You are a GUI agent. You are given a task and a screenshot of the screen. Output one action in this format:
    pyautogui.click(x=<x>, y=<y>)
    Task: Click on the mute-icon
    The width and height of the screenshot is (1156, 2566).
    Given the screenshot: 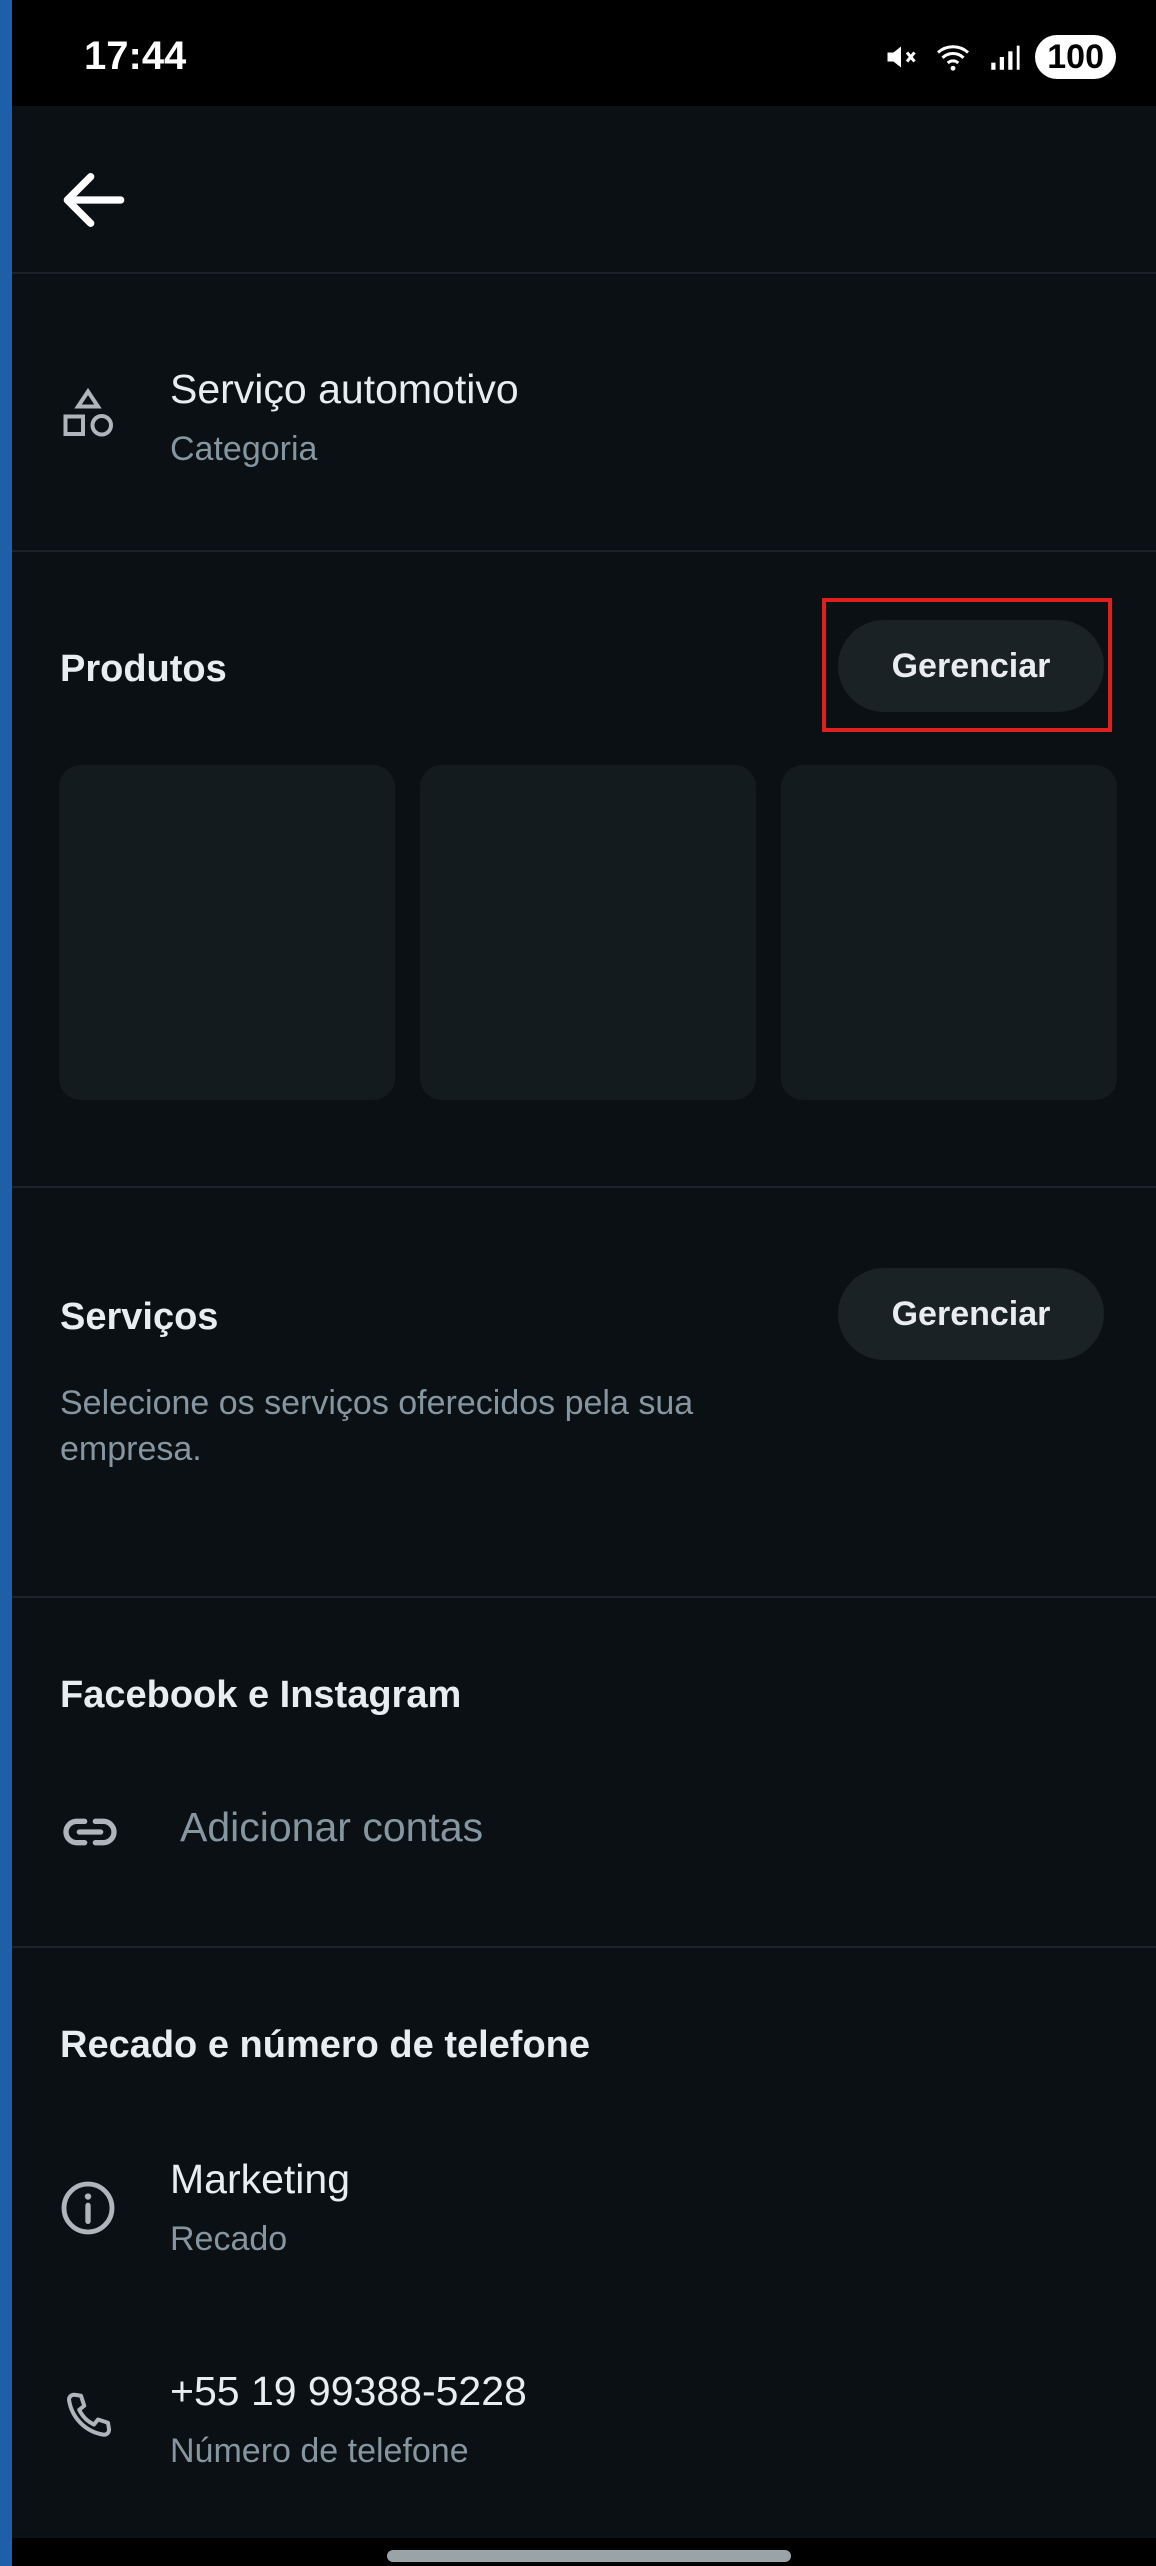 What is the action you would take?
    pyautogui.click(x=901, y=57)
    